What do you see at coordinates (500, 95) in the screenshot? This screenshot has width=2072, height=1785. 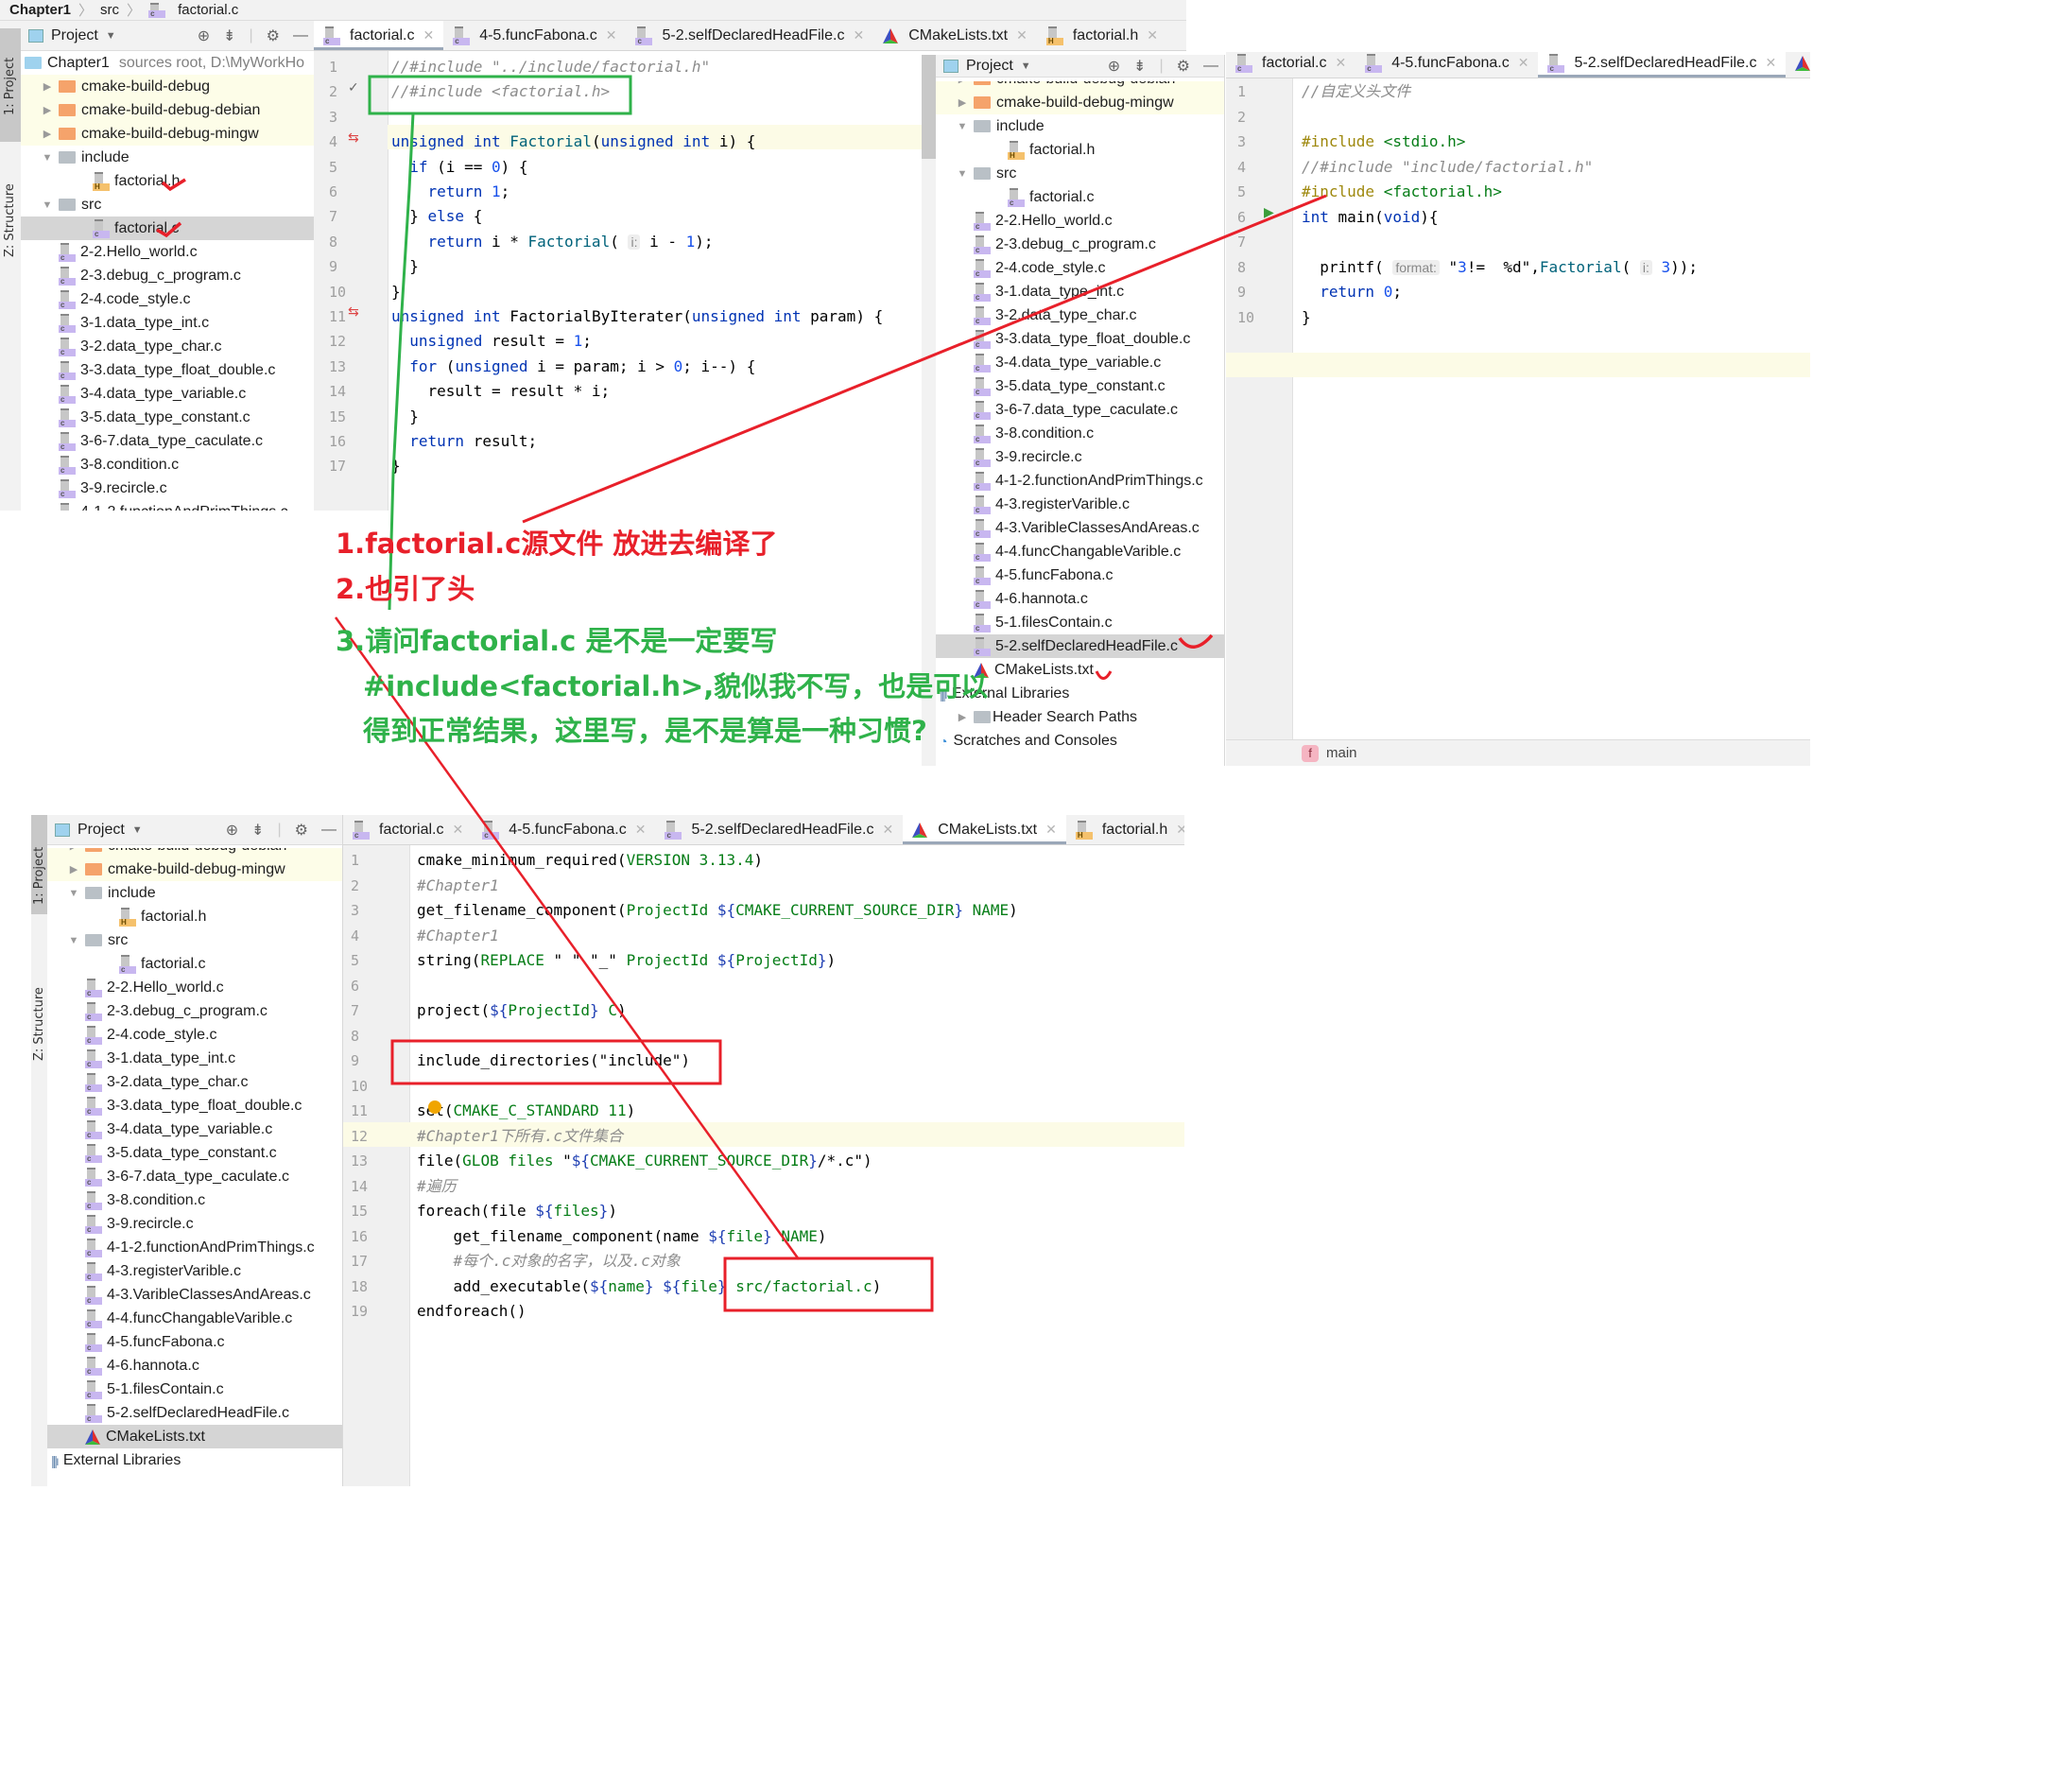 I see `green-highlight-box` at bounding box center [500, 95].